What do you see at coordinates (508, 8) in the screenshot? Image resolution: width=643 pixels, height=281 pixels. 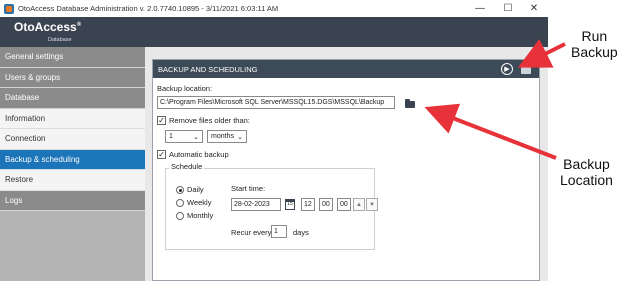 I see `maximize-button: ☐` at bounding box center [508, 8].